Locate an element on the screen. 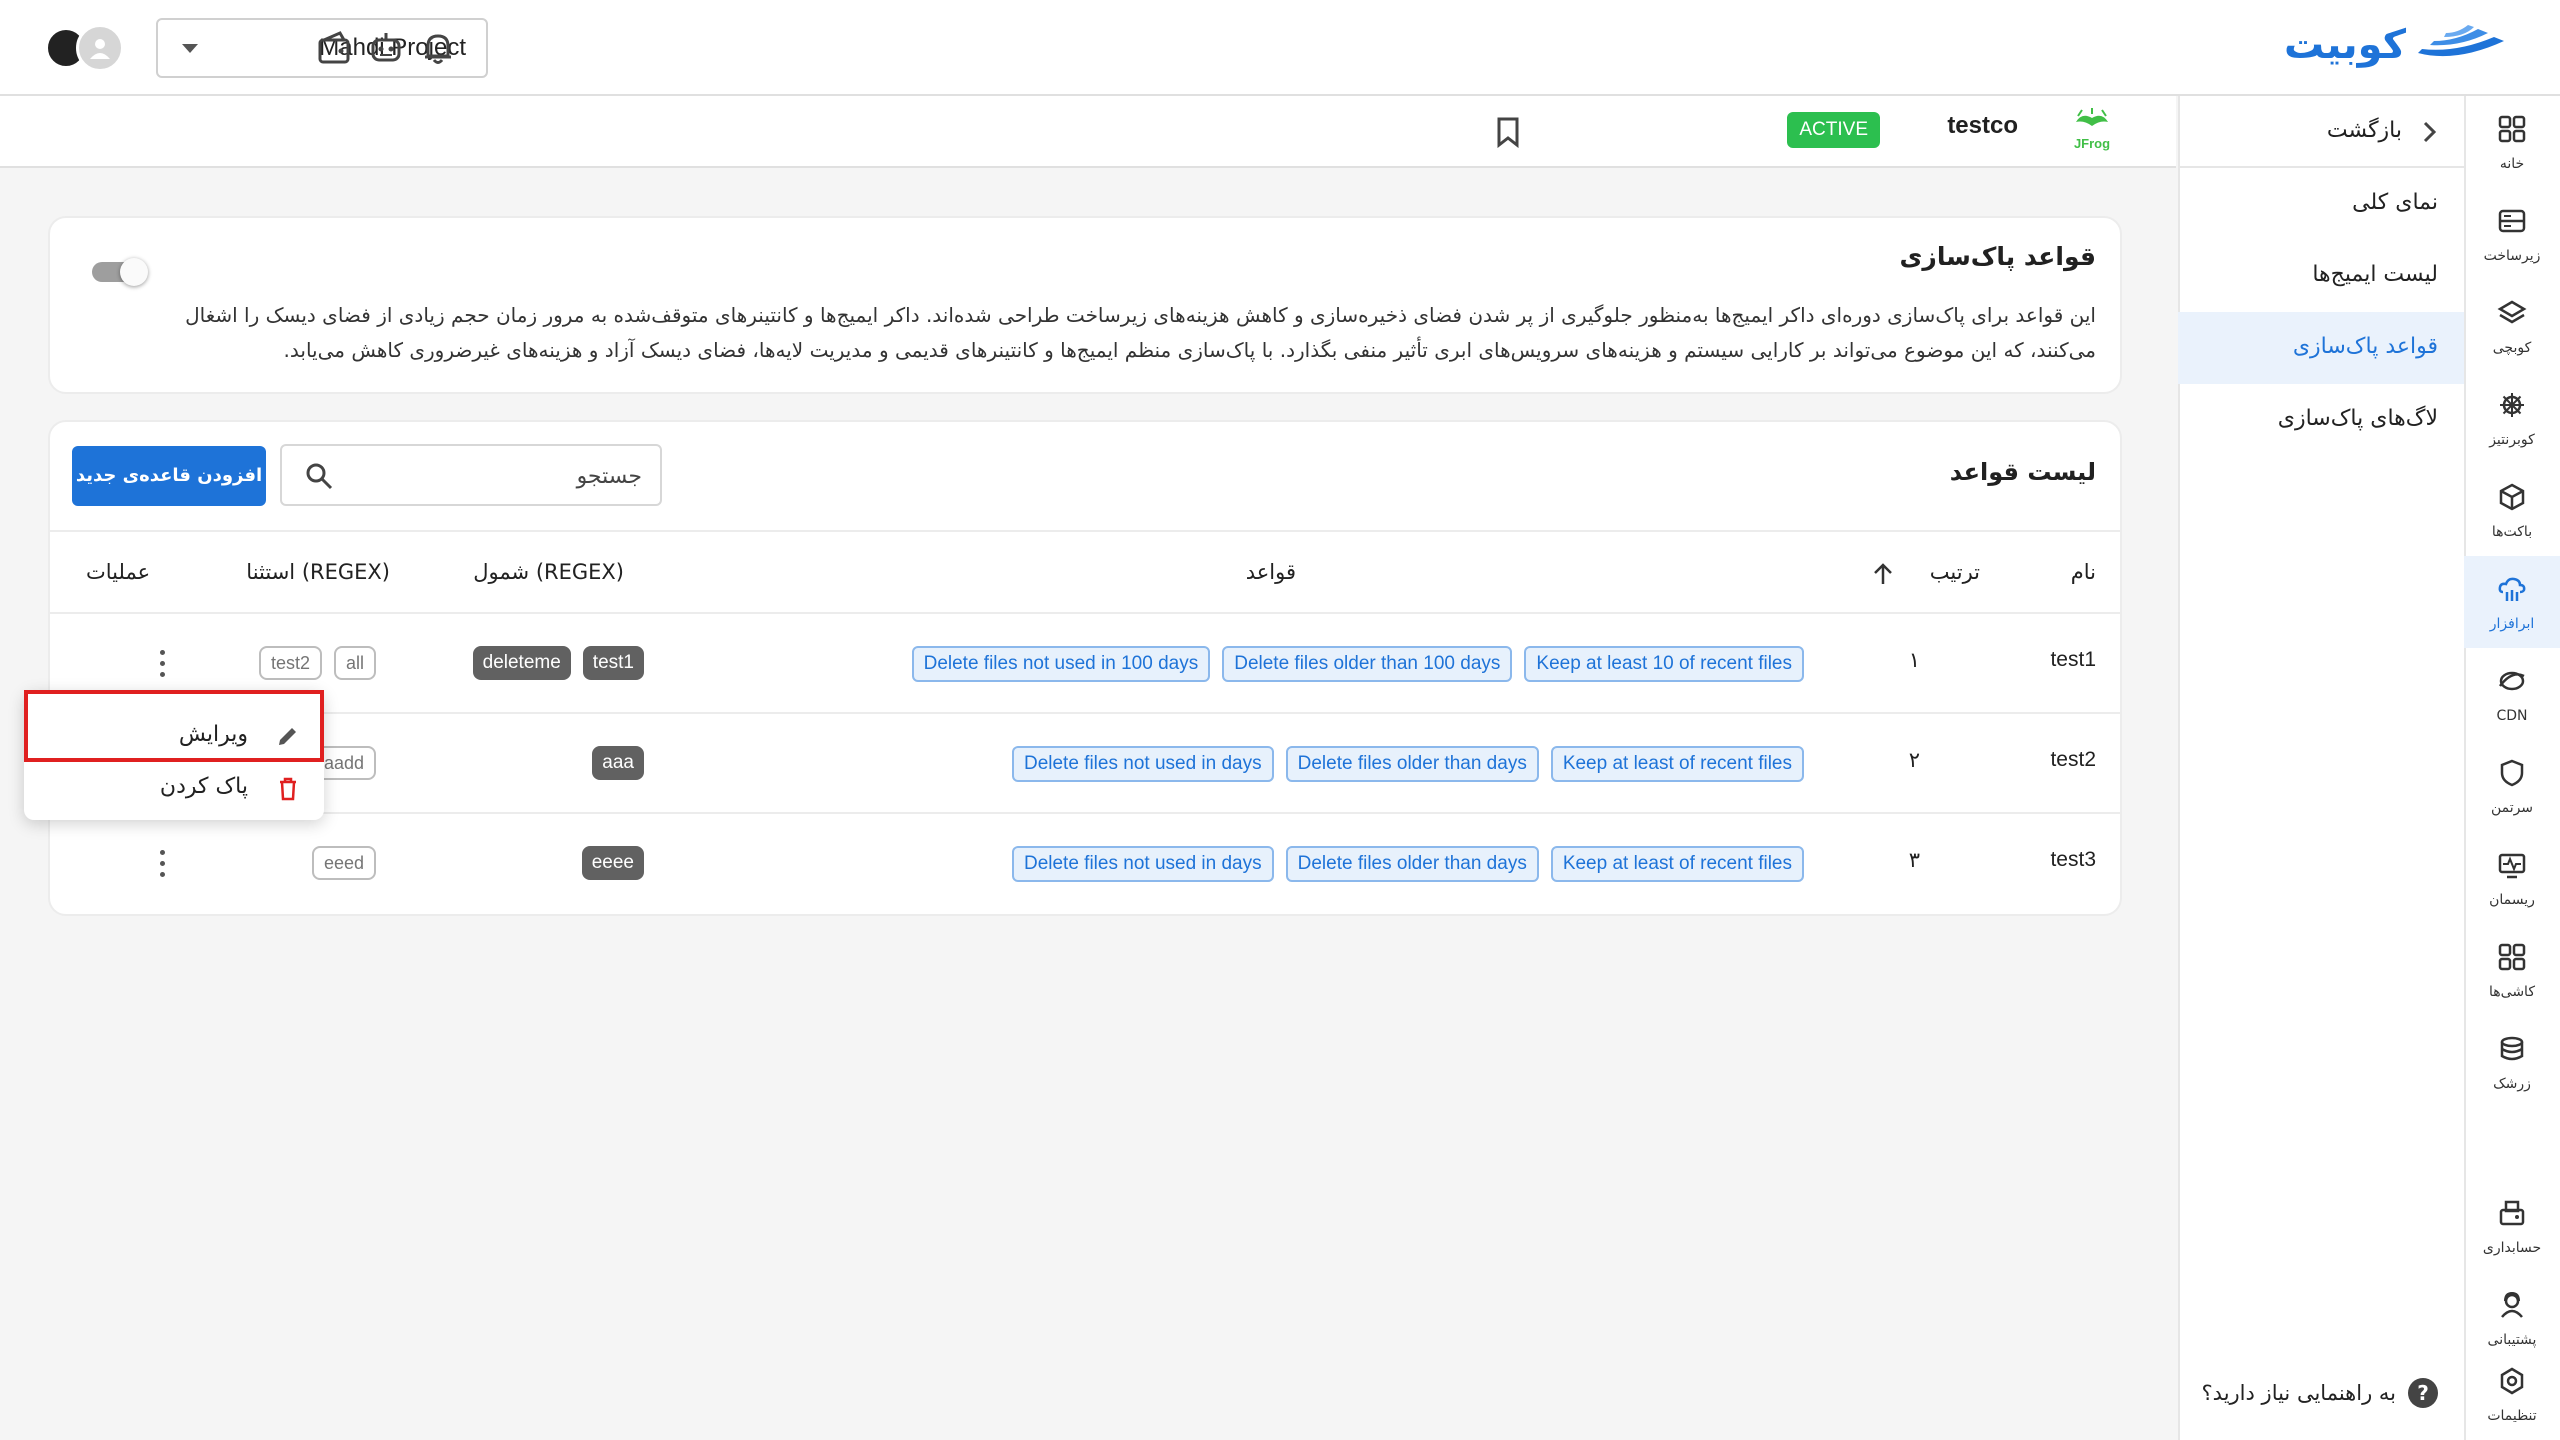 This screenshot has height=1440, width=2560. menu-item-delete: پاک کردن is located at coordinates (174, 788).